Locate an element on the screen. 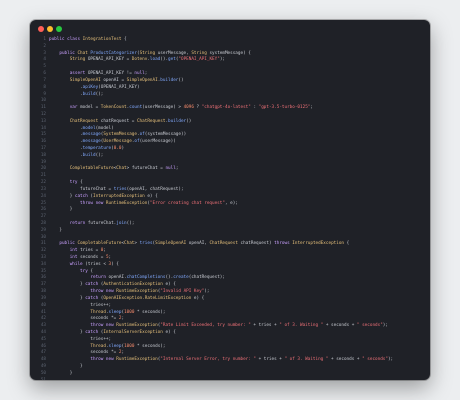 The width and height of the screenshot is (460, 400). line-number: 17 is located at coordinates (43, 148).